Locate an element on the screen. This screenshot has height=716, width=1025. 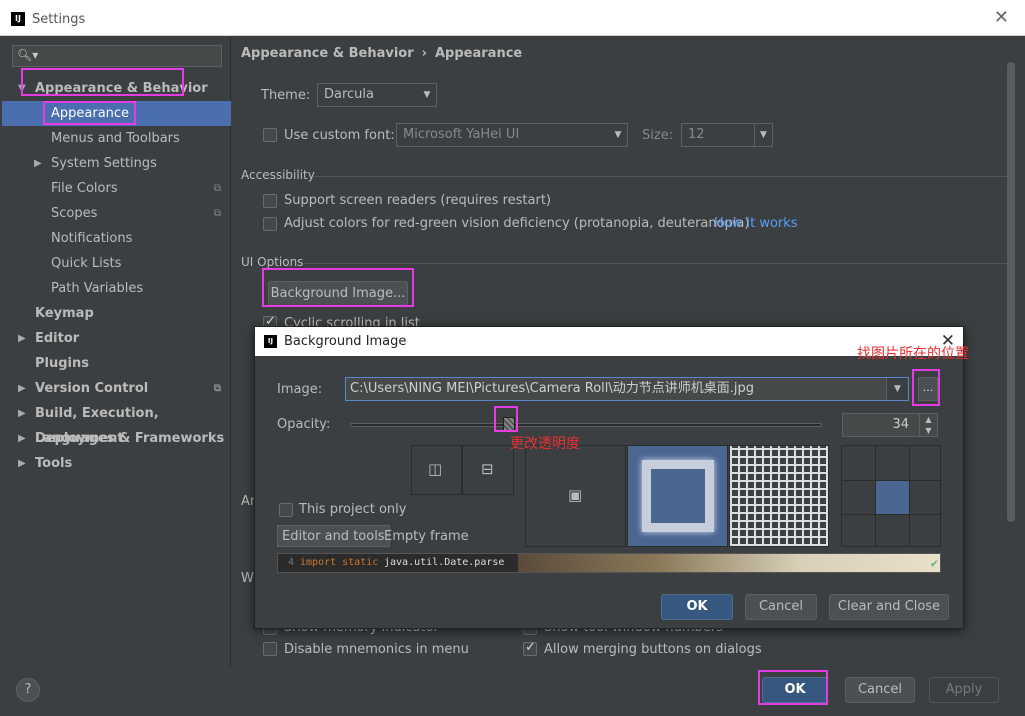
preview-image is located at coordinates (729, 563).